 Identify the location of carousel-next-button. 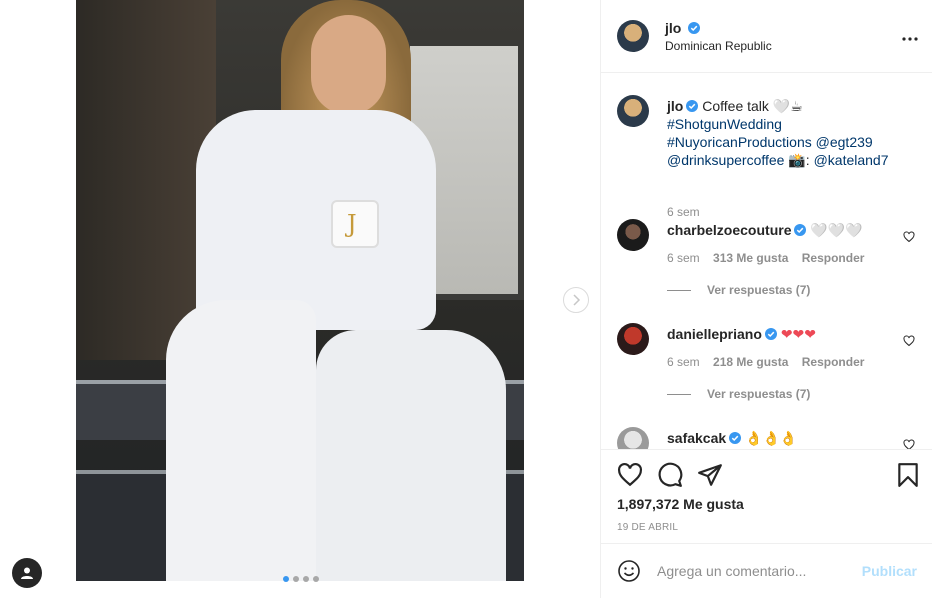
(576, 300).